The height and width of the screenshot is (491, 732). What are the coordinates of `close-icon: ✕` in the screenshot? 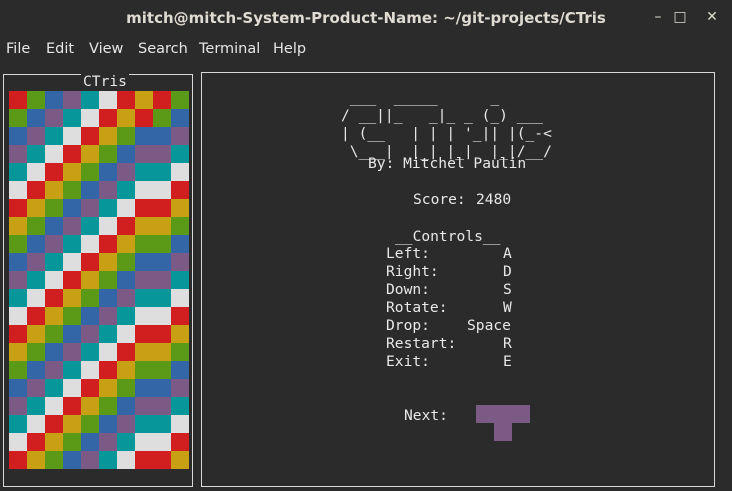 It's located at (712, 17).